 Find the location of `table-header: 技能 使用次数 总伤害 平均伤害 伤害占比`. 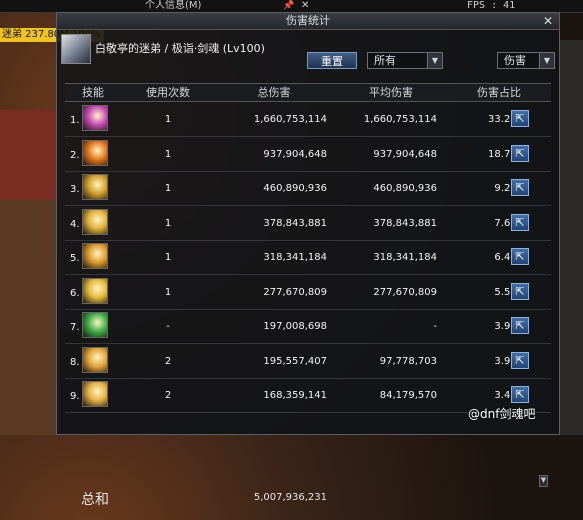

table-header: 技能 使用次数 总伤害 平均伤害 伤害占比 is located at coordinates (308, 92).